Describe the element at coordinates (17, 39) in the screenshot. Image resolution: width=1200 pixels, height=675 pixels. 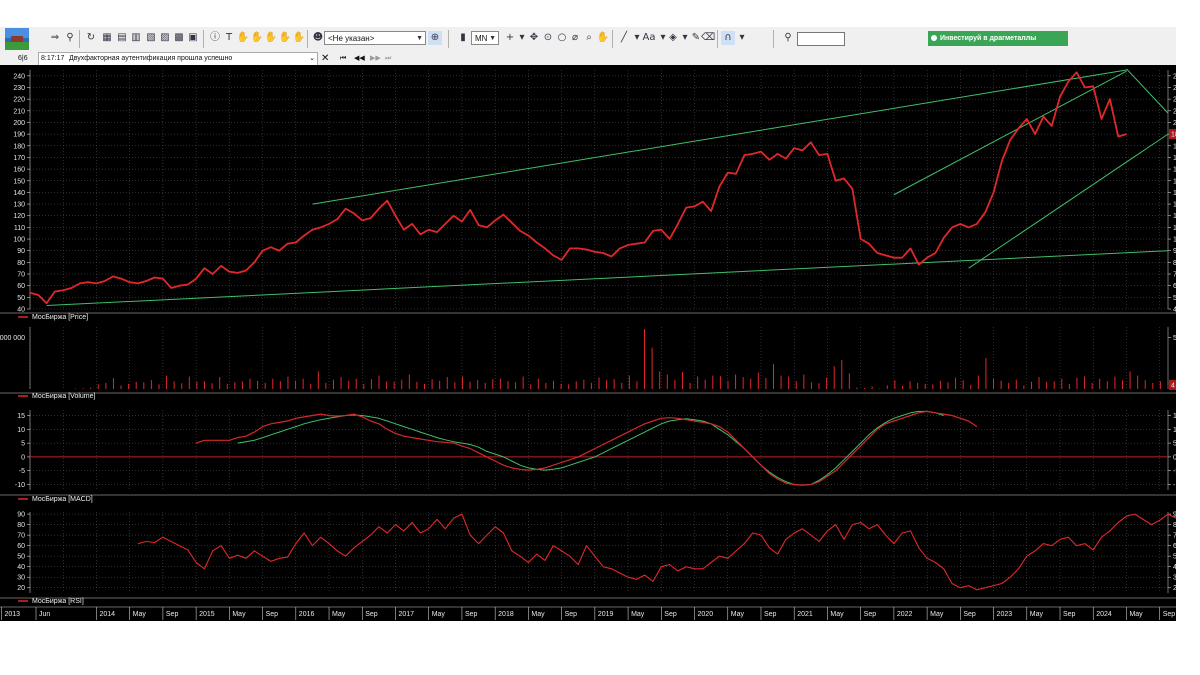
I see `app-logo-icon` at that location.